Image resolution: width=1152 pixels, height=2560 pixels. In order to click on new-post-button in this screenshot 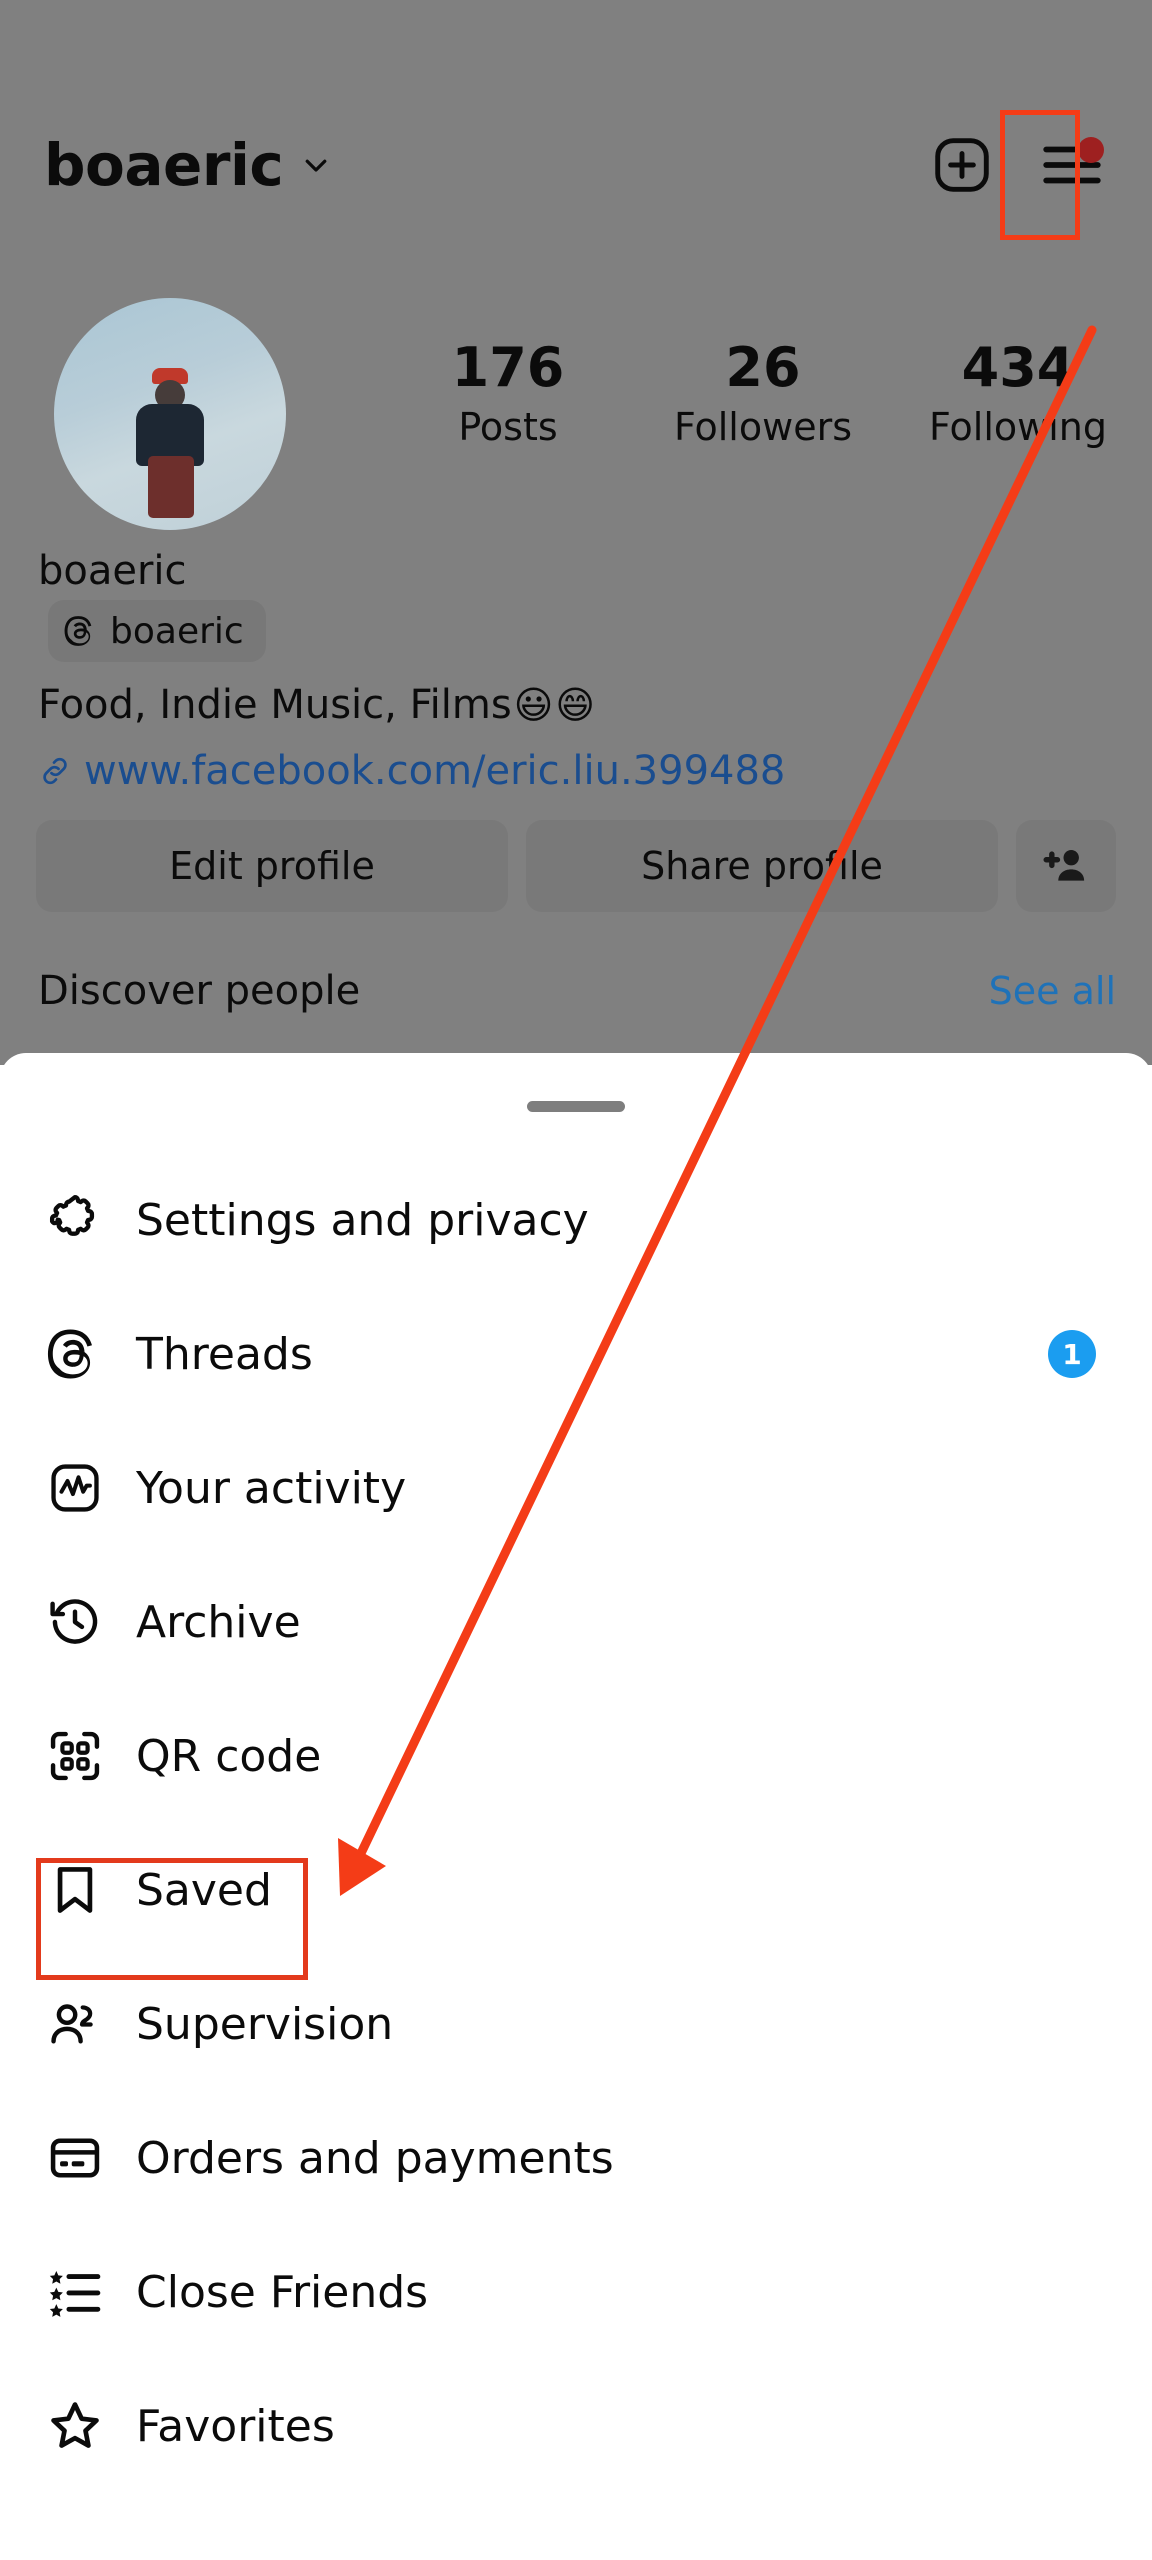, I will do `click(962, 165)`.